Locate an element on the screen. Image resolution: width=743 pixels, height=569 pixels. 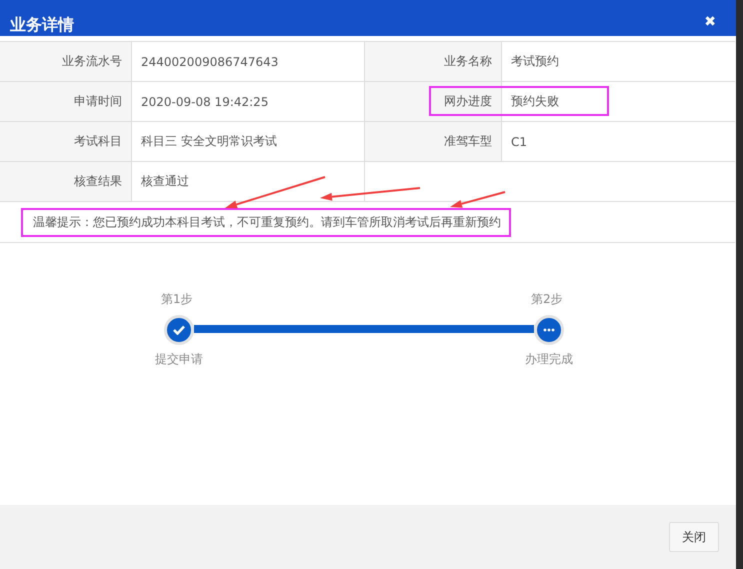
close-icon: ✖ is located at coordinates (710, 22).